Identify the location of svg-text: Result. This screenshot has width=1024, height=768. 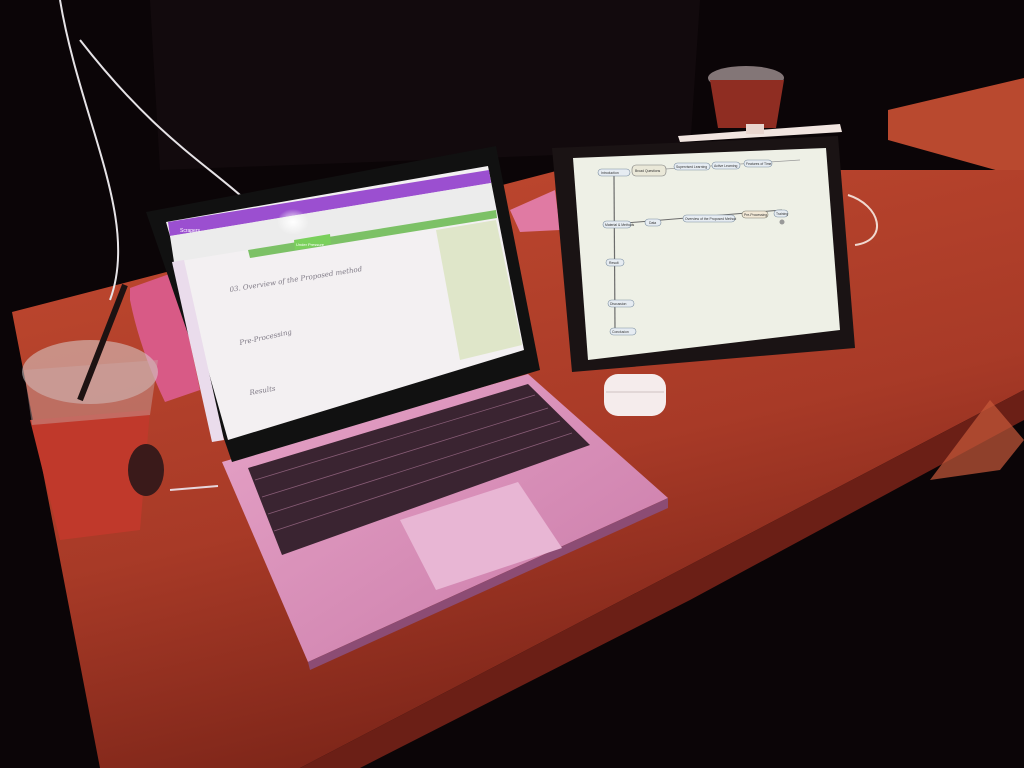
(614, 263).